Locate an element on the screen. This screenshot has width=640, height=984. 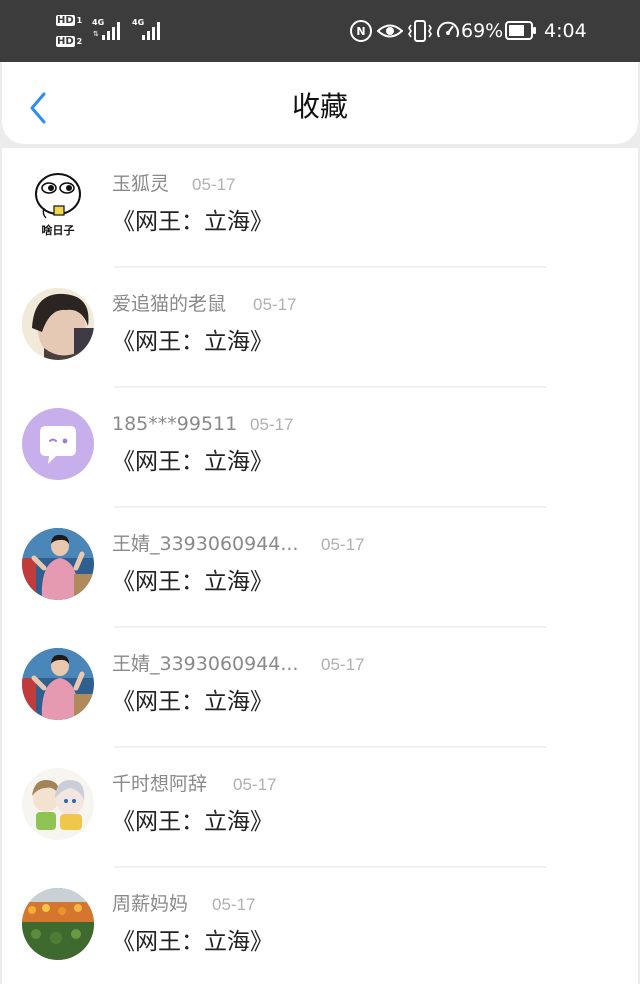
nav-header: 收藏 is located at coordinates (320, 103).